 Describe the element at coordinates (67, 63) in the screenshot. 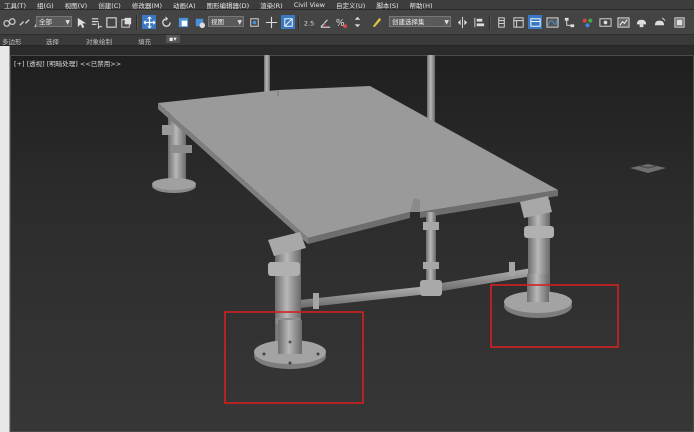

I see `viewport-label: [+] [透视] [明暗处理] <<已禁用>>` at that location.